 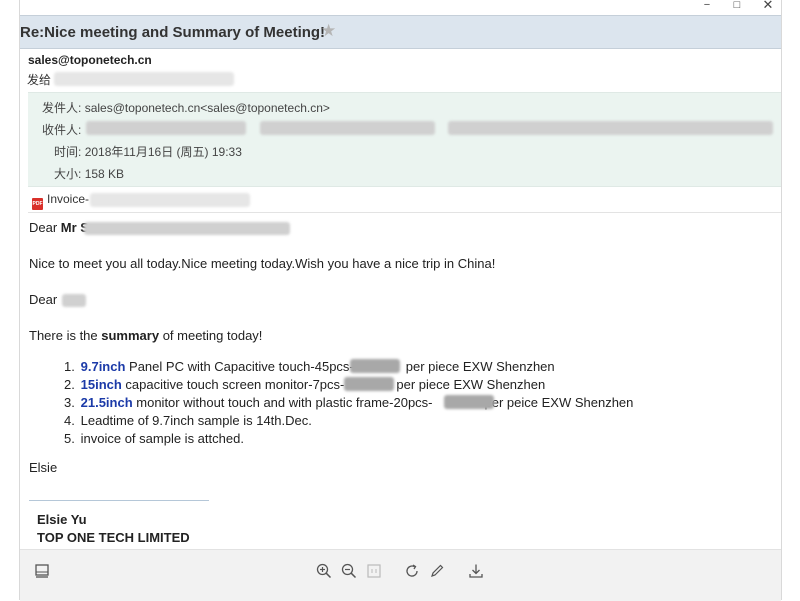 I want to click on redacted-greeting-name, so click(x=187, y=228).